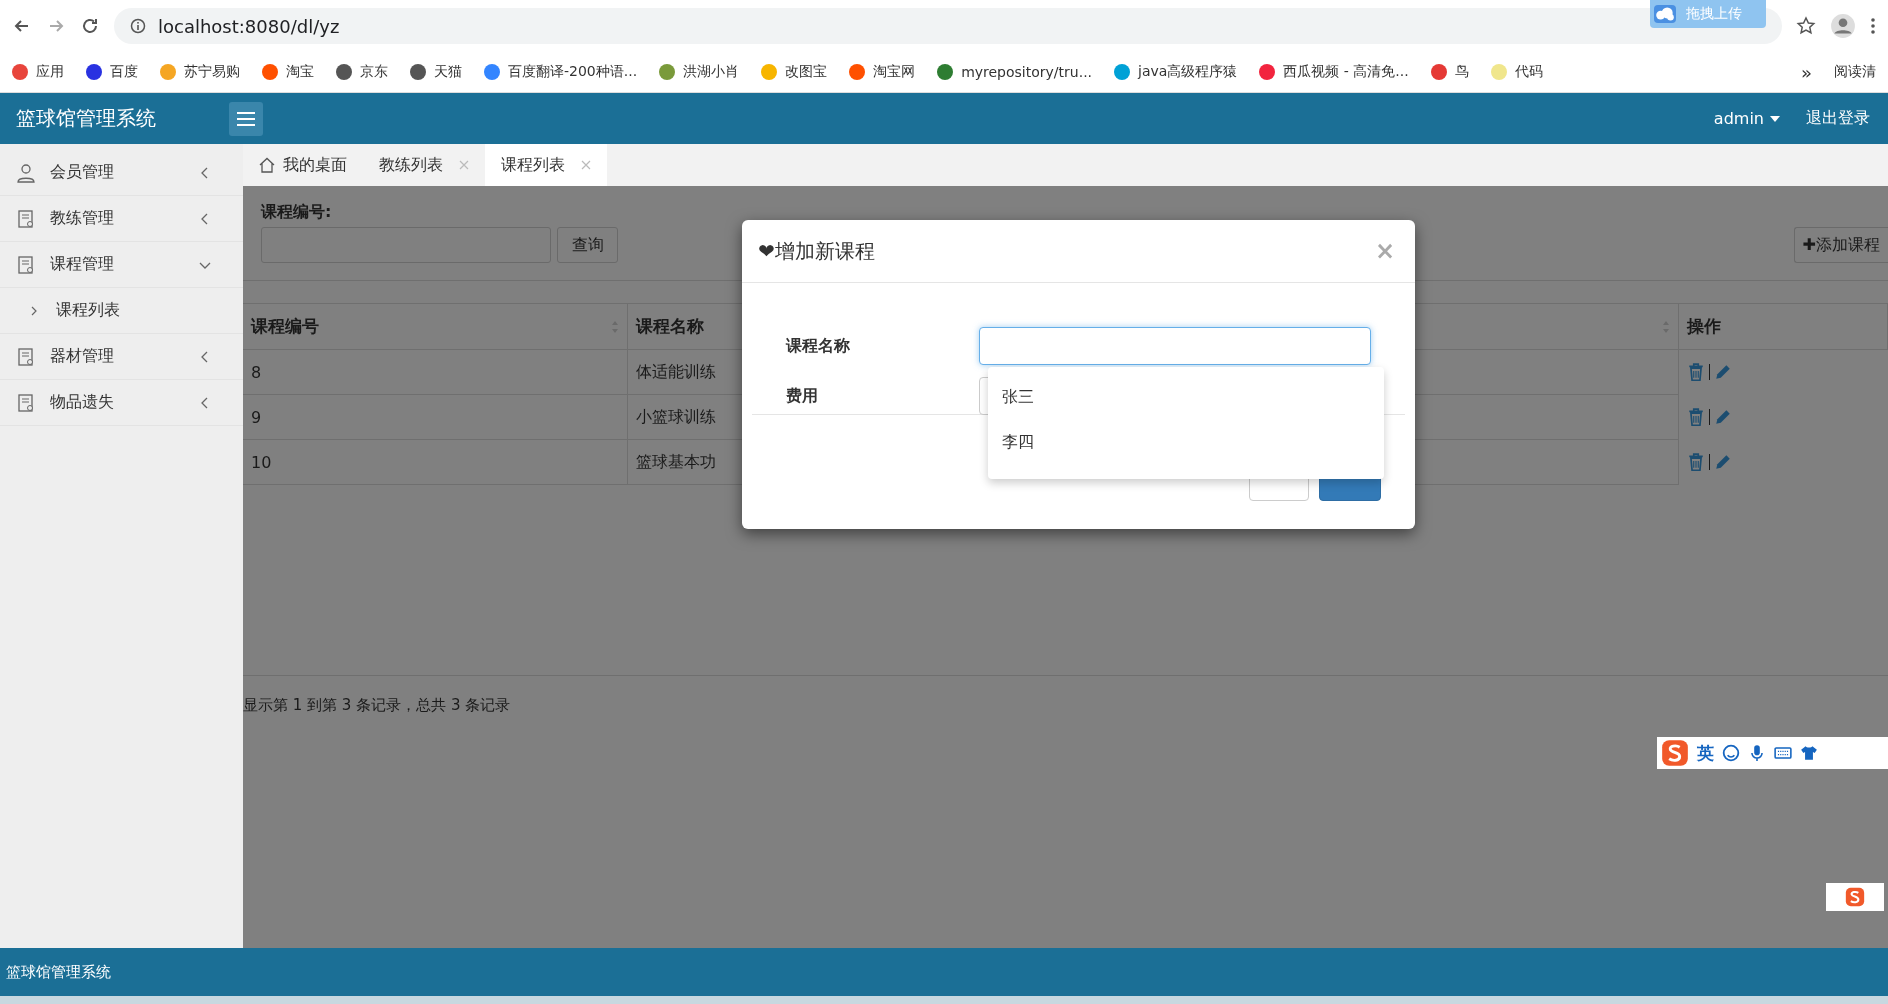 Image resolution: width=1888 pixels, height=1004 pixels. Describe the element at coordinates (297, 212) in the screenshot. I see `search-label: 课程编号:` at that location.